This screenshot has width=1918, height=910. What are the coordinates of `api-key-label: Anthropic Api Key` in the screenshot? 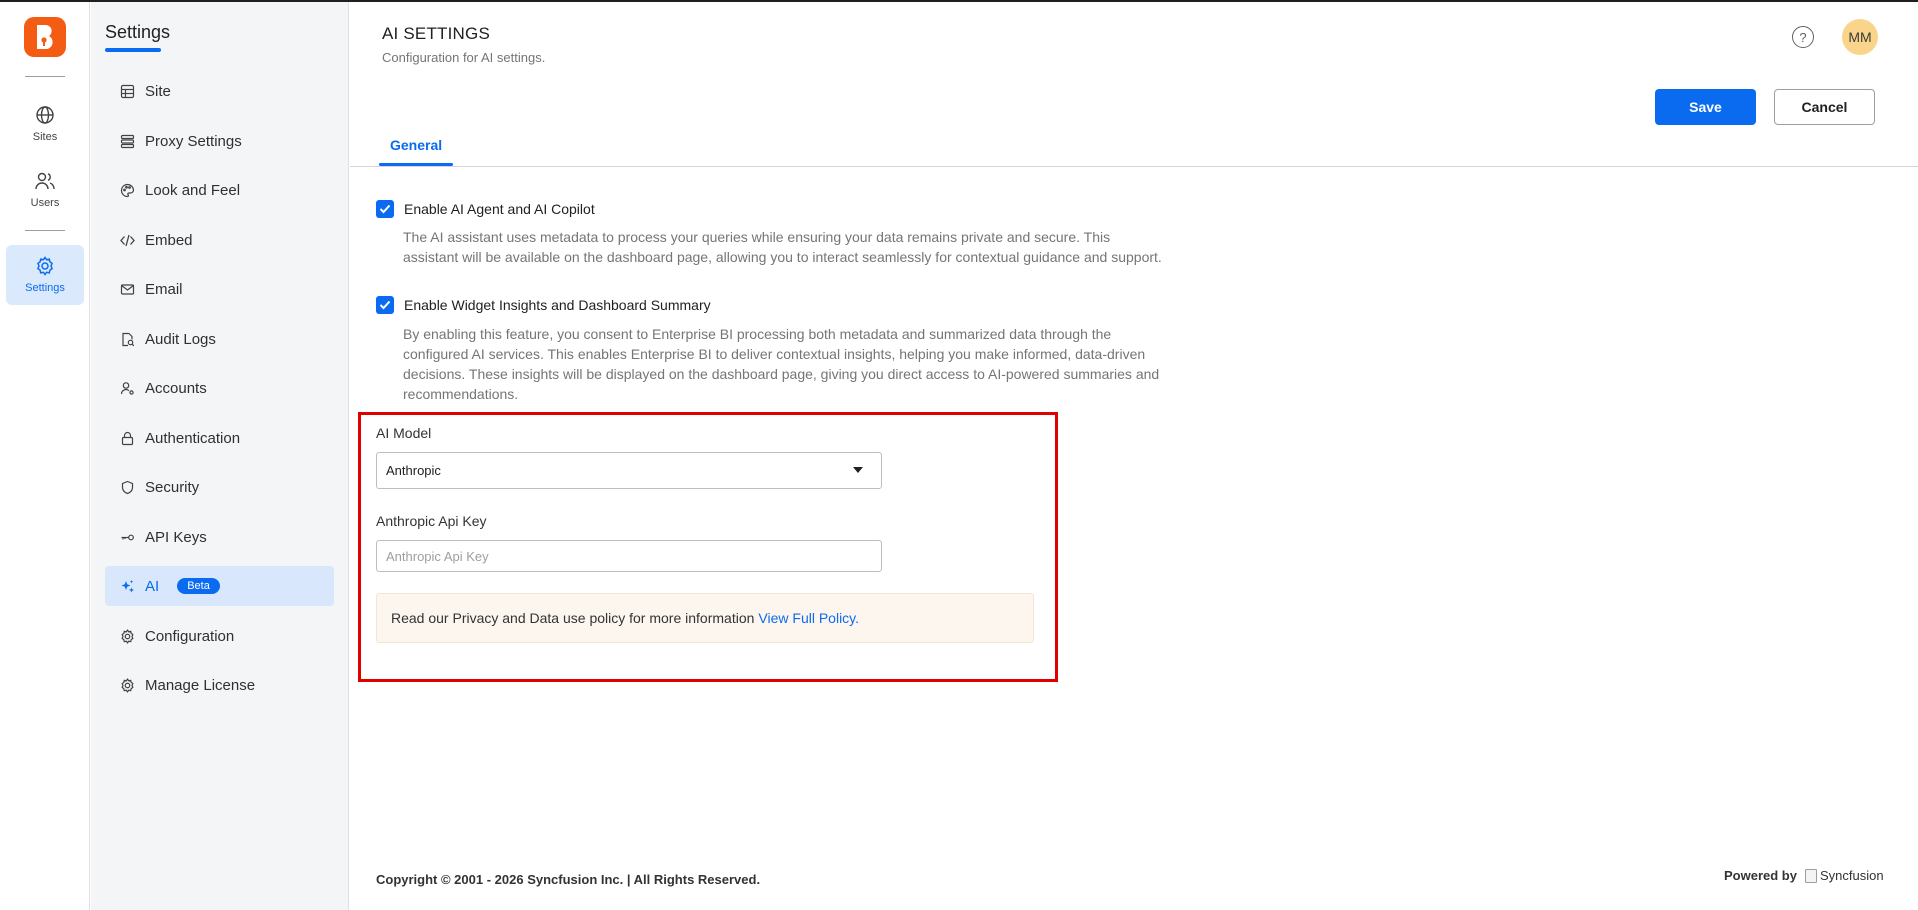 It's located at (431, 521).